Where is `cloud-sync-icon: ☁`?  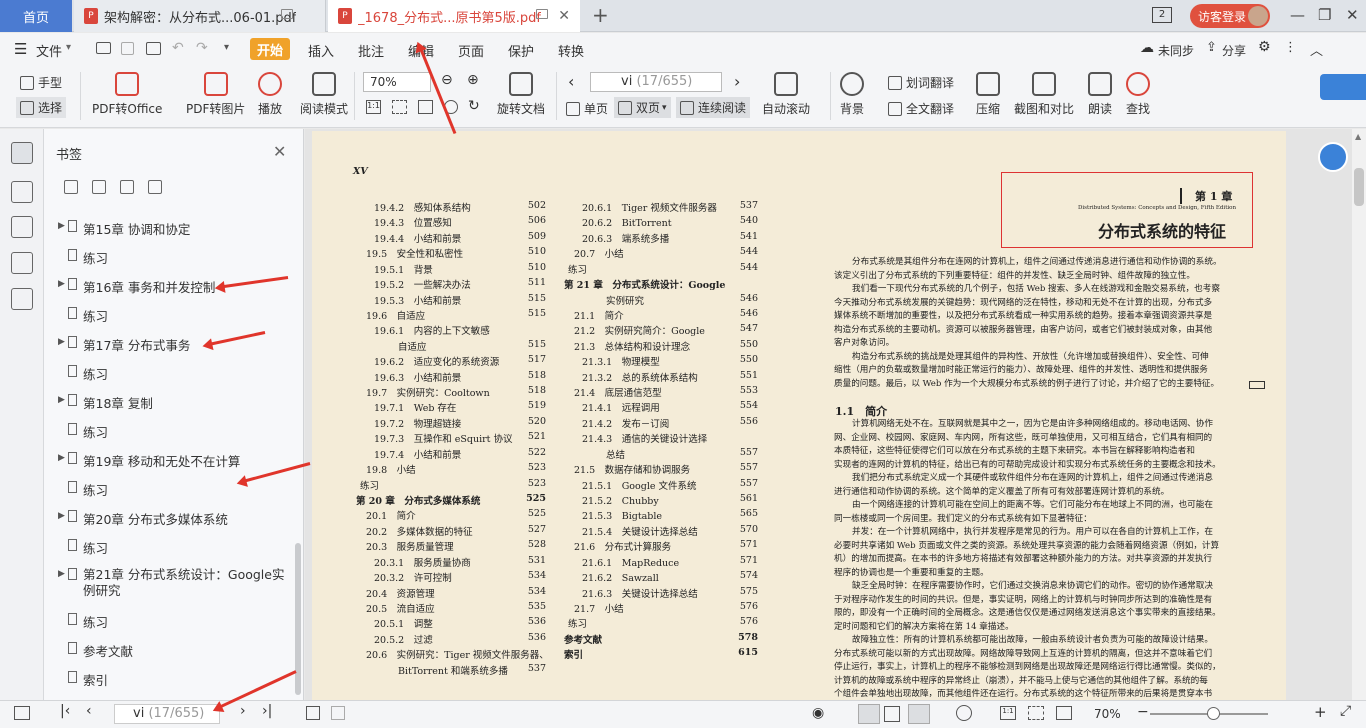 cloud-sync-icon: ☁ is located at coordinates (1147, 48).